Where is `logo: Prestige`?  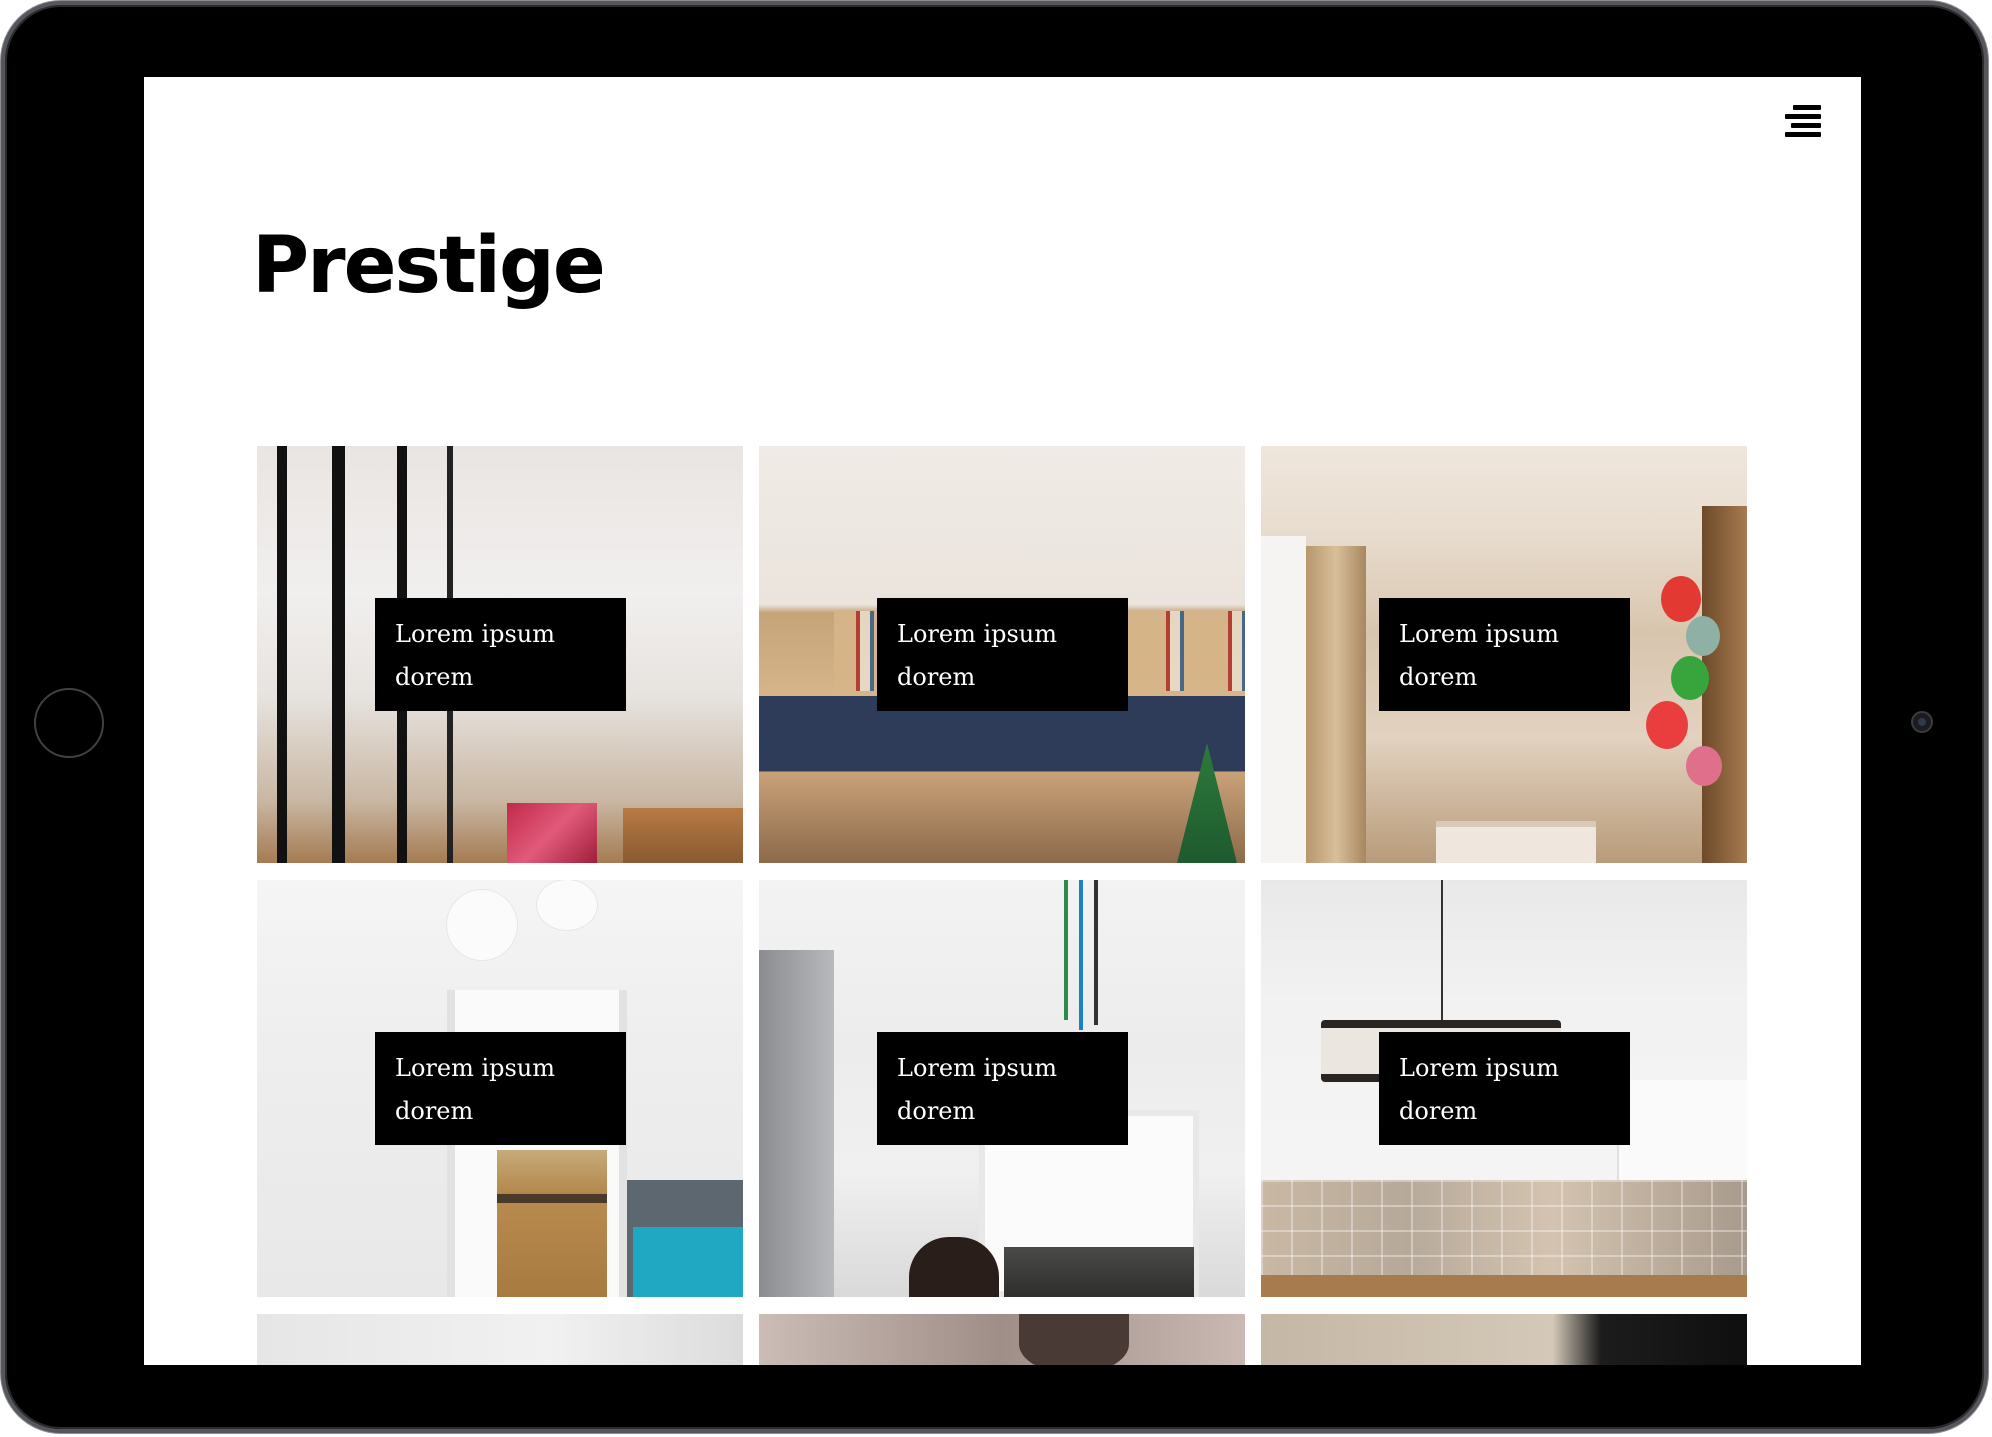
logo: Prestige is located at coordinates (429, 266).